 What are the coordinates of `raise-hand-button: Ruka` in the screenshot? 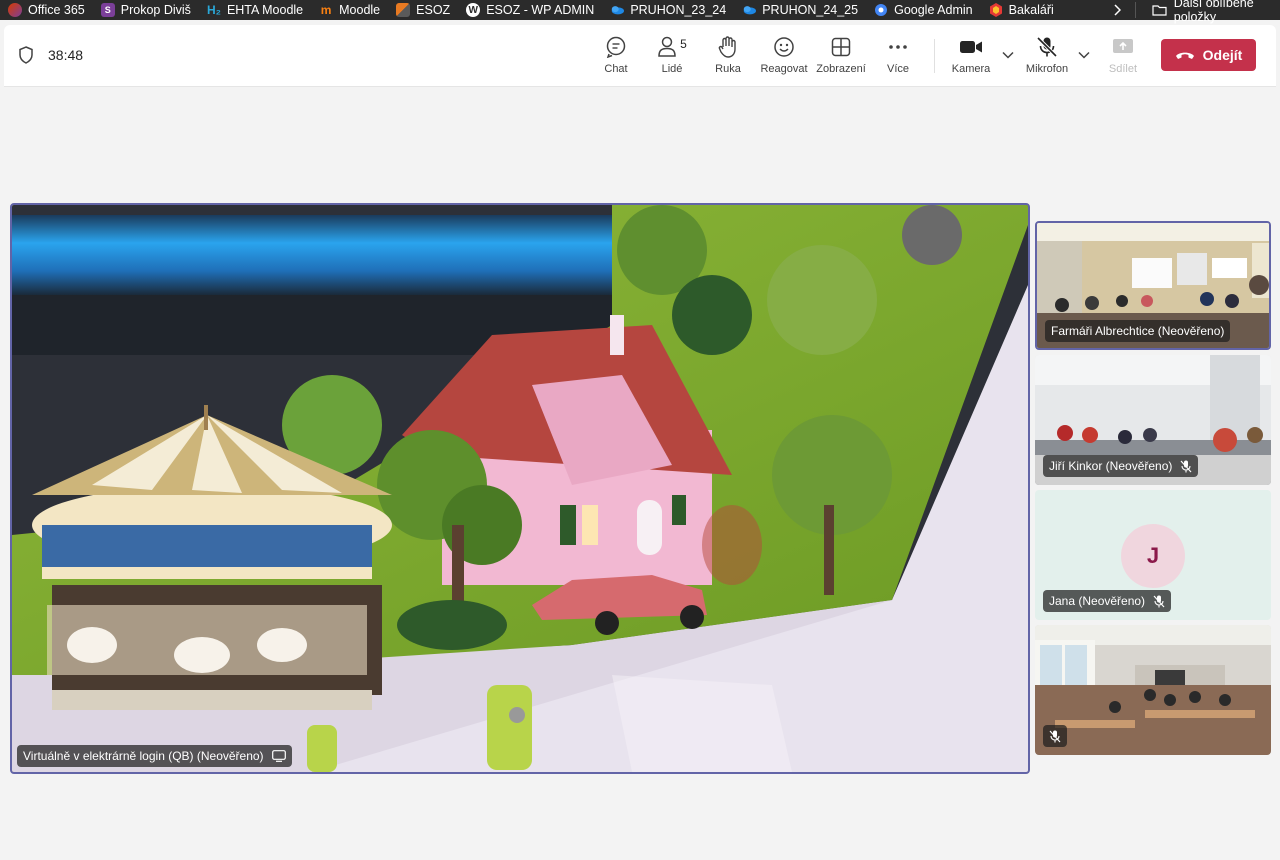 It's located at (728, 58).